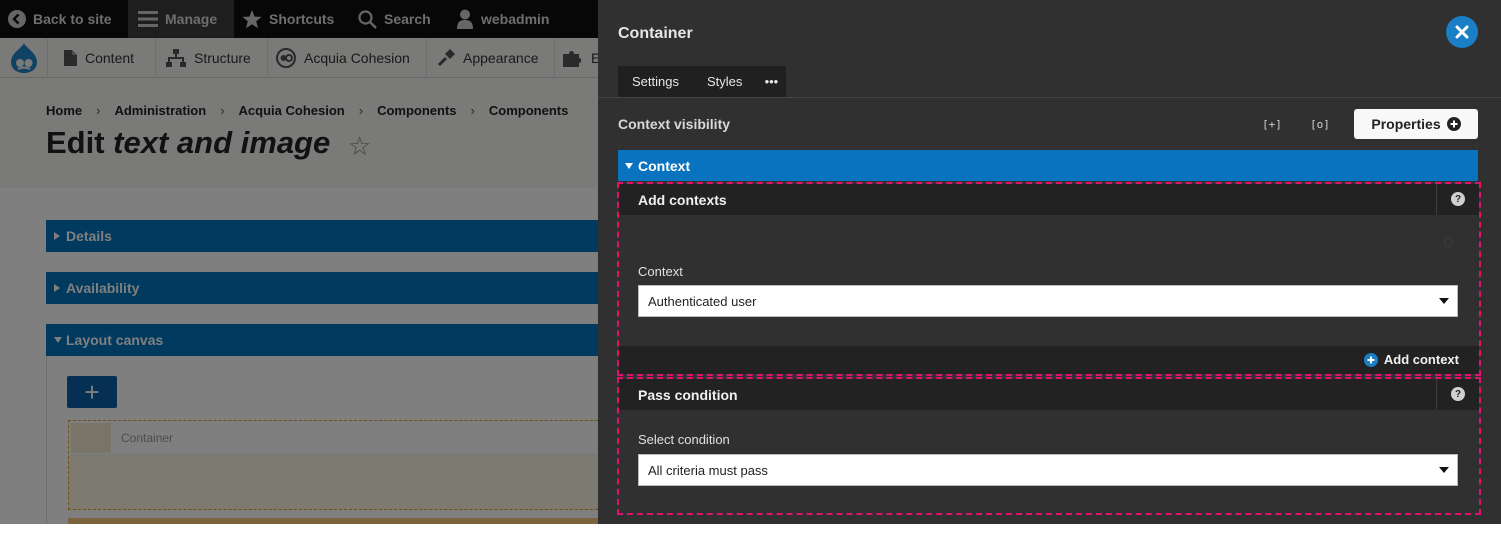 This screenshot has height=533, width=1501. I want to click on add-context-bar: Add context, so click(1049, 360).